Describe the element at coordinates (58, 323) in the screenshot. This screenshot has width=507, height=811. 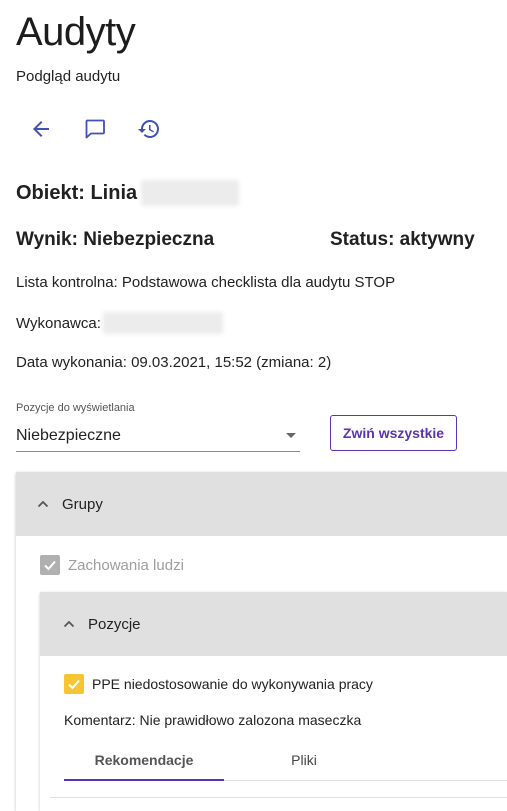
I see `executor-label: Wykonawca:` at that location.